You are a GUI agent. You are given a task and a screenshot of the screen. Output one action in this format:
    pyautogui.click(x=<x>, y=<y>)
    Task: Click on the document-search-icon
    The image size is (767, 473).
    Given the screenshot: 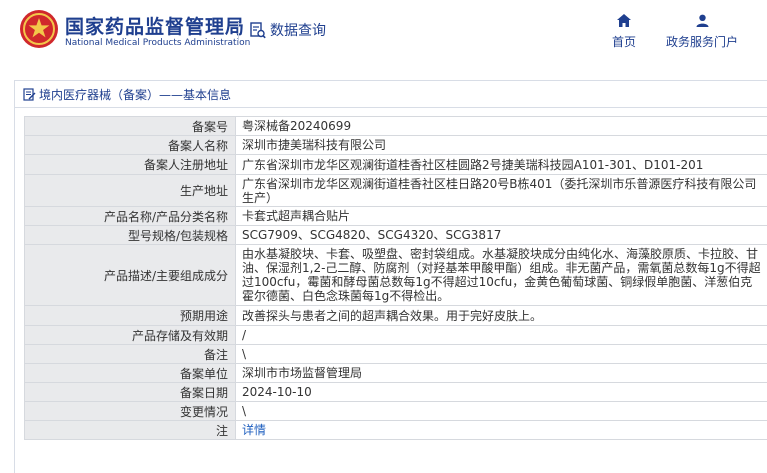 What is the action you would take?
    pyautogui.click(x=258, y=30)
    